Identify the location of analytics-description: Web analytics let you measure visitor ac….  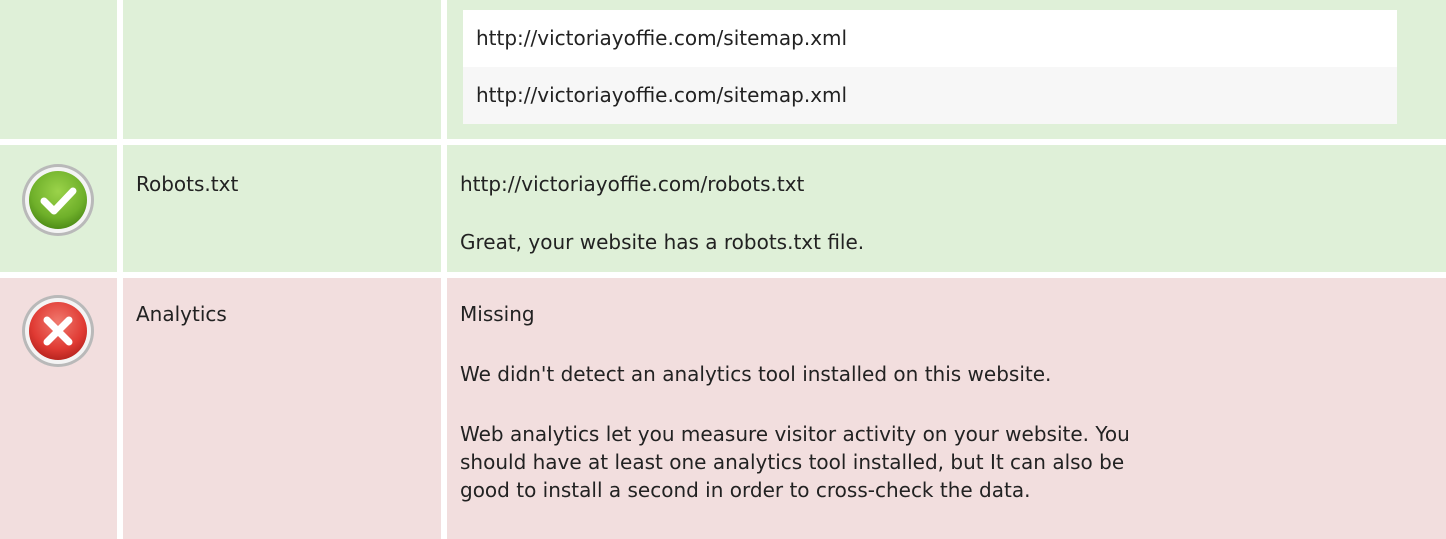
(940, 462).